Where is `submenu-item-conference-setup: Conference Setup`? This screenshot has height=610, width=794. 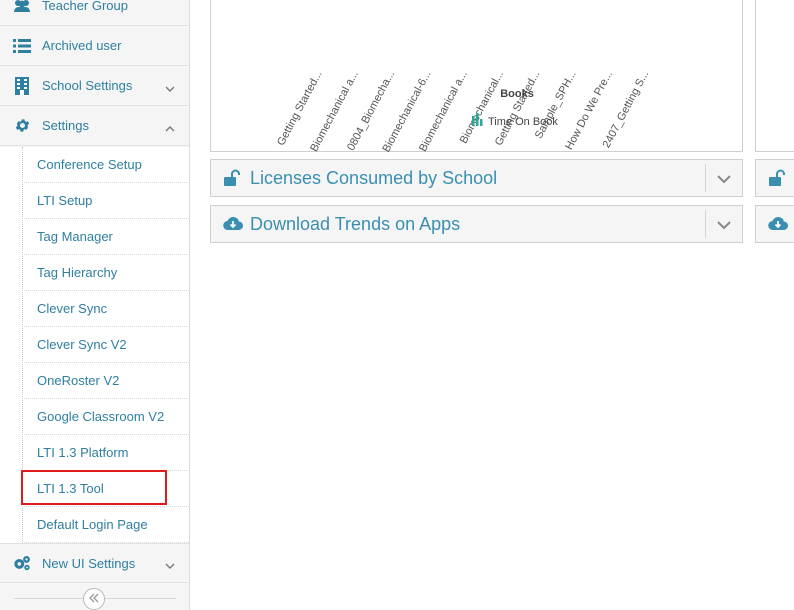
submenu-item-conference-setup: Conference Setup is located at coordinates (105, 165).